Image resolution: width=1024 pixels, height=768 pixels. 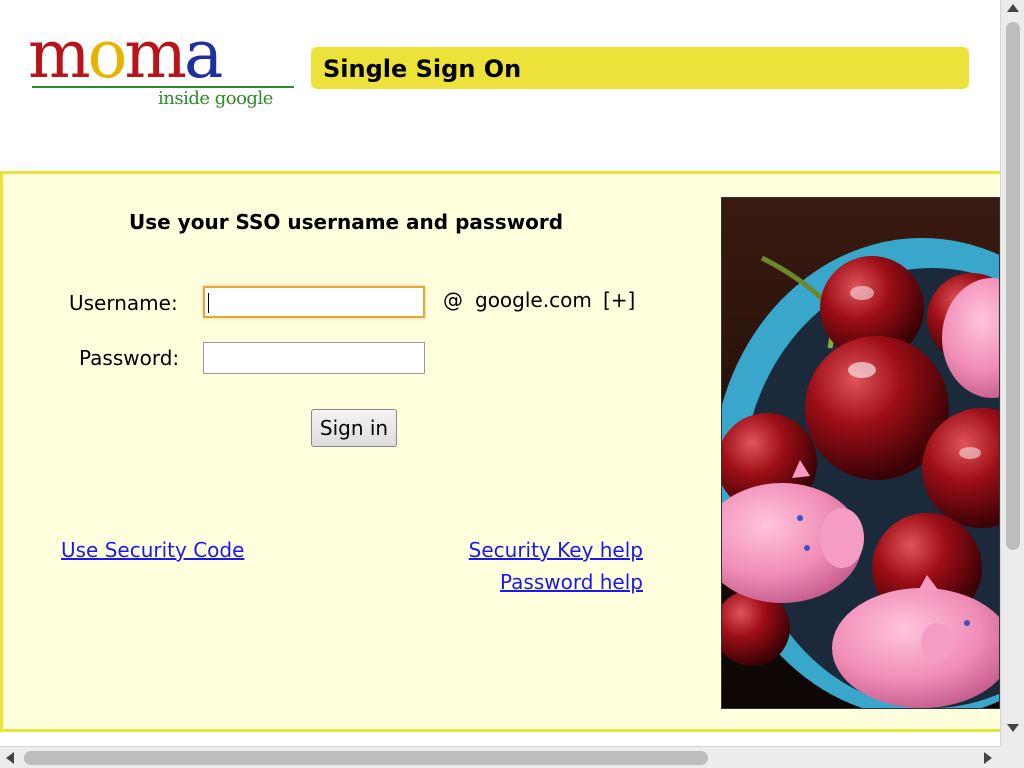 What do you see at coordinates (619, 300) in the screenshot?
I see `domain-expand-toggle: [+]` at bounding box center [619, 300].